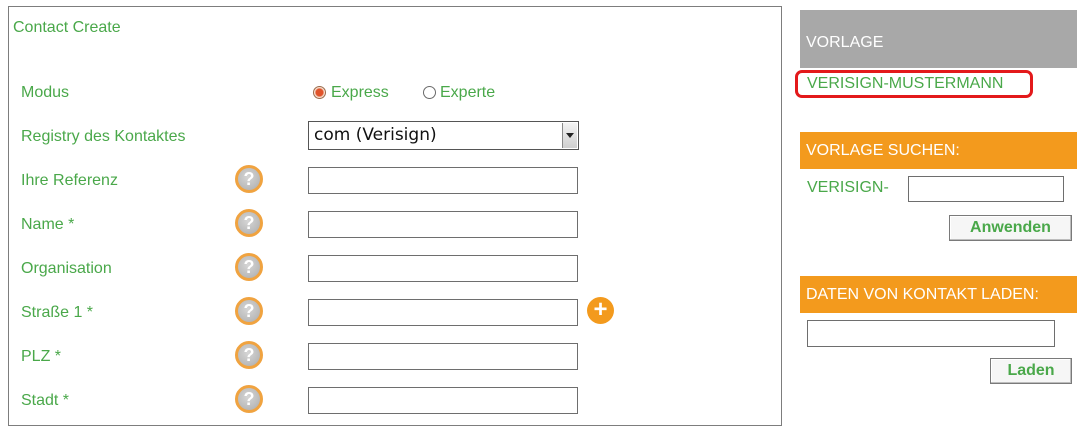  What do you see at coordinates (600, 310) in the screenshot?
I see `plus-circle-icon: +` at bounding box center [600, 310].